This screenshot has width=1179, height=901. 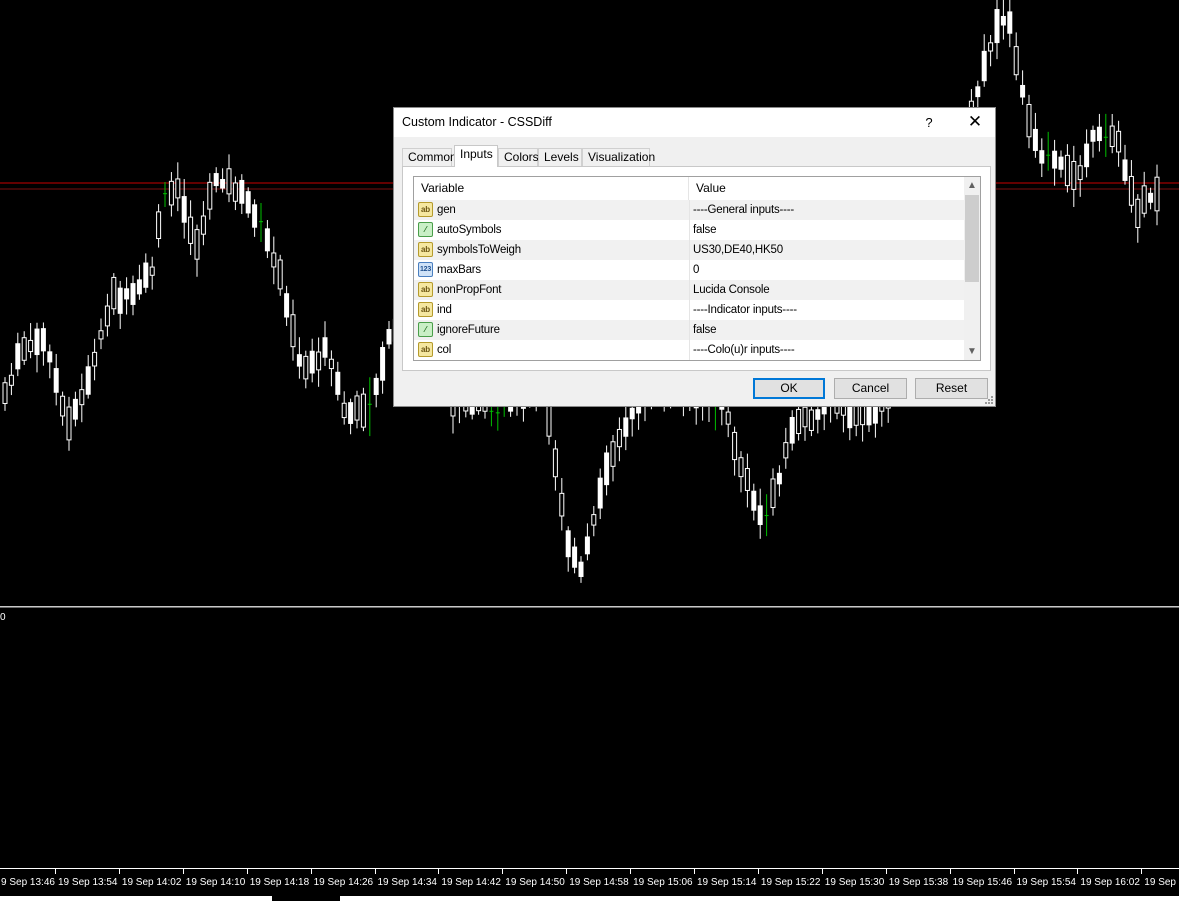 What do you see at coordinates (551, 188) in the screenshot?
I see `column-header-variable: Variable` at bounding box center [551, 188].